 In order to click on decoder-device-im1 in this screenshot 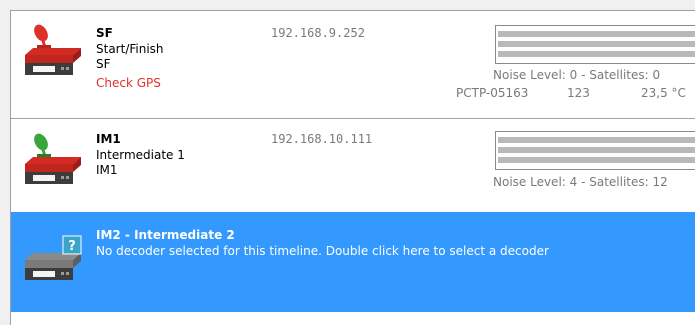, I will do `click(53, 160)`.